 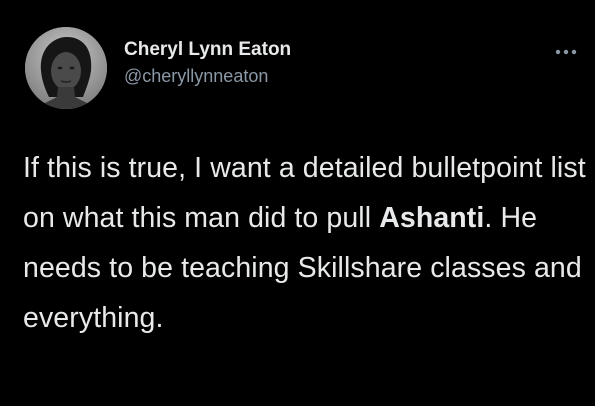 I want to click on tweet-text-emphasis: Ashanti, so click(x=432, y=218).